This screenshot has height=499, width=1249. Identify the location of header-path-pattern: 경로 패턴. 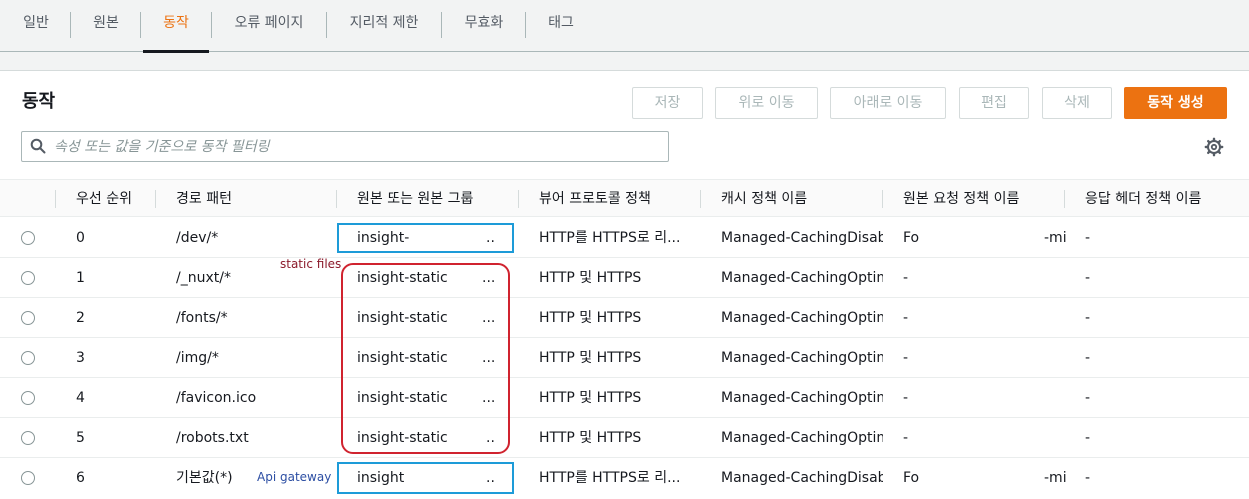
(204, 199).